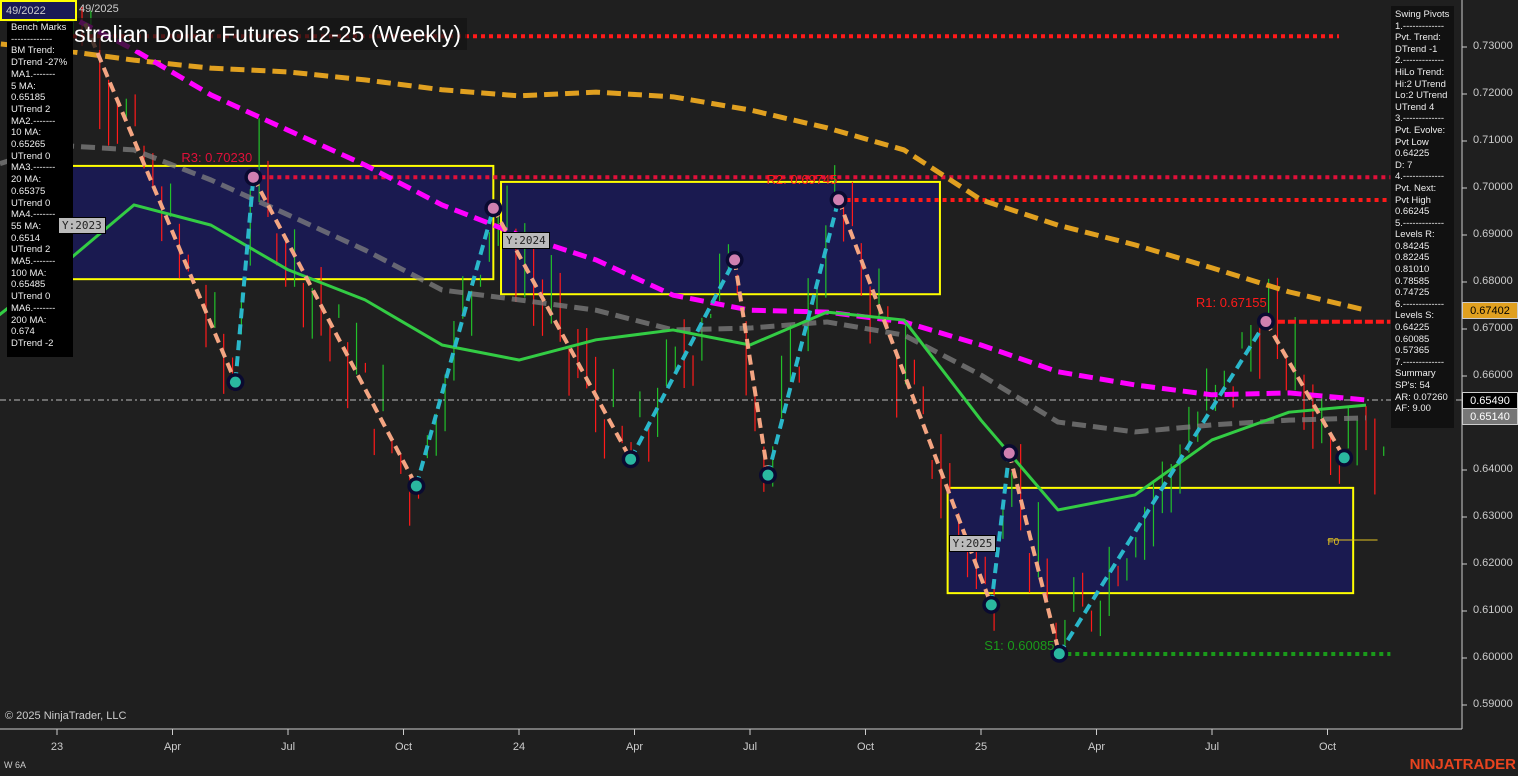 This screenshot has width=1518, height=776. What do you see at coordinates (1462, 764) in the screenshot?
I see `ninjatrader-logo: NINJATRADER` at bounding box center [1462, 764].